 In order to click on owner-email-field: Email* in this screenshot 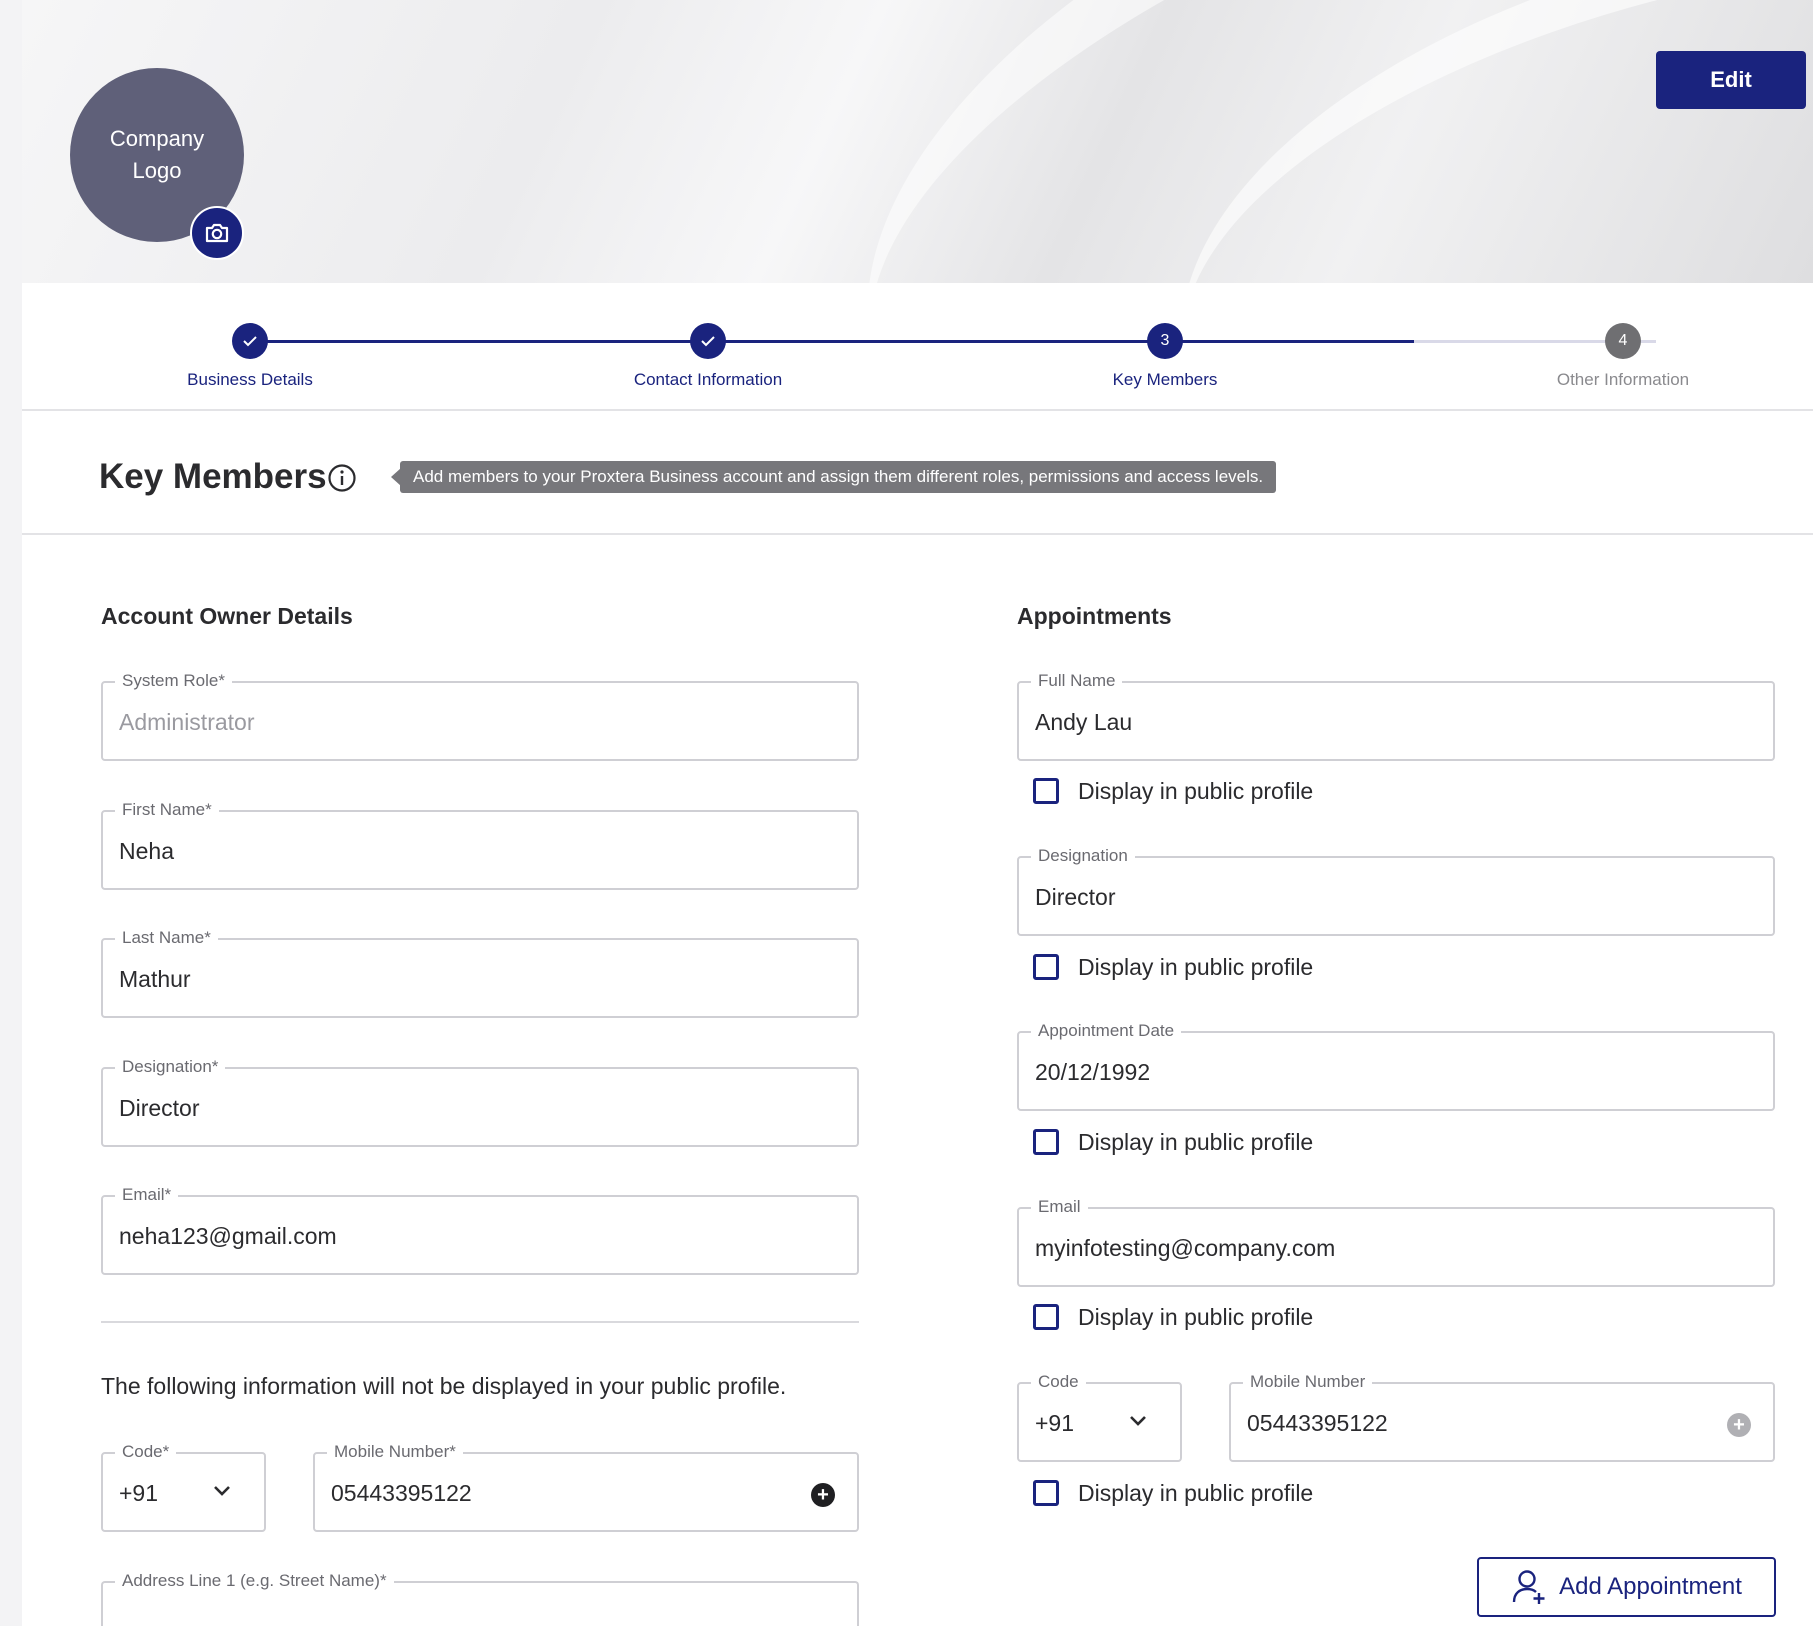, I will do `click(480, 1230)`.